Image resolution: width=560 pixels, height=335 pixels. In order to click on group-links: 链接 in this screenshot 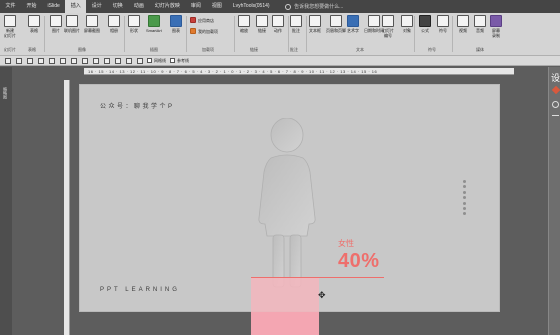, I will do `click(254, 49)`.